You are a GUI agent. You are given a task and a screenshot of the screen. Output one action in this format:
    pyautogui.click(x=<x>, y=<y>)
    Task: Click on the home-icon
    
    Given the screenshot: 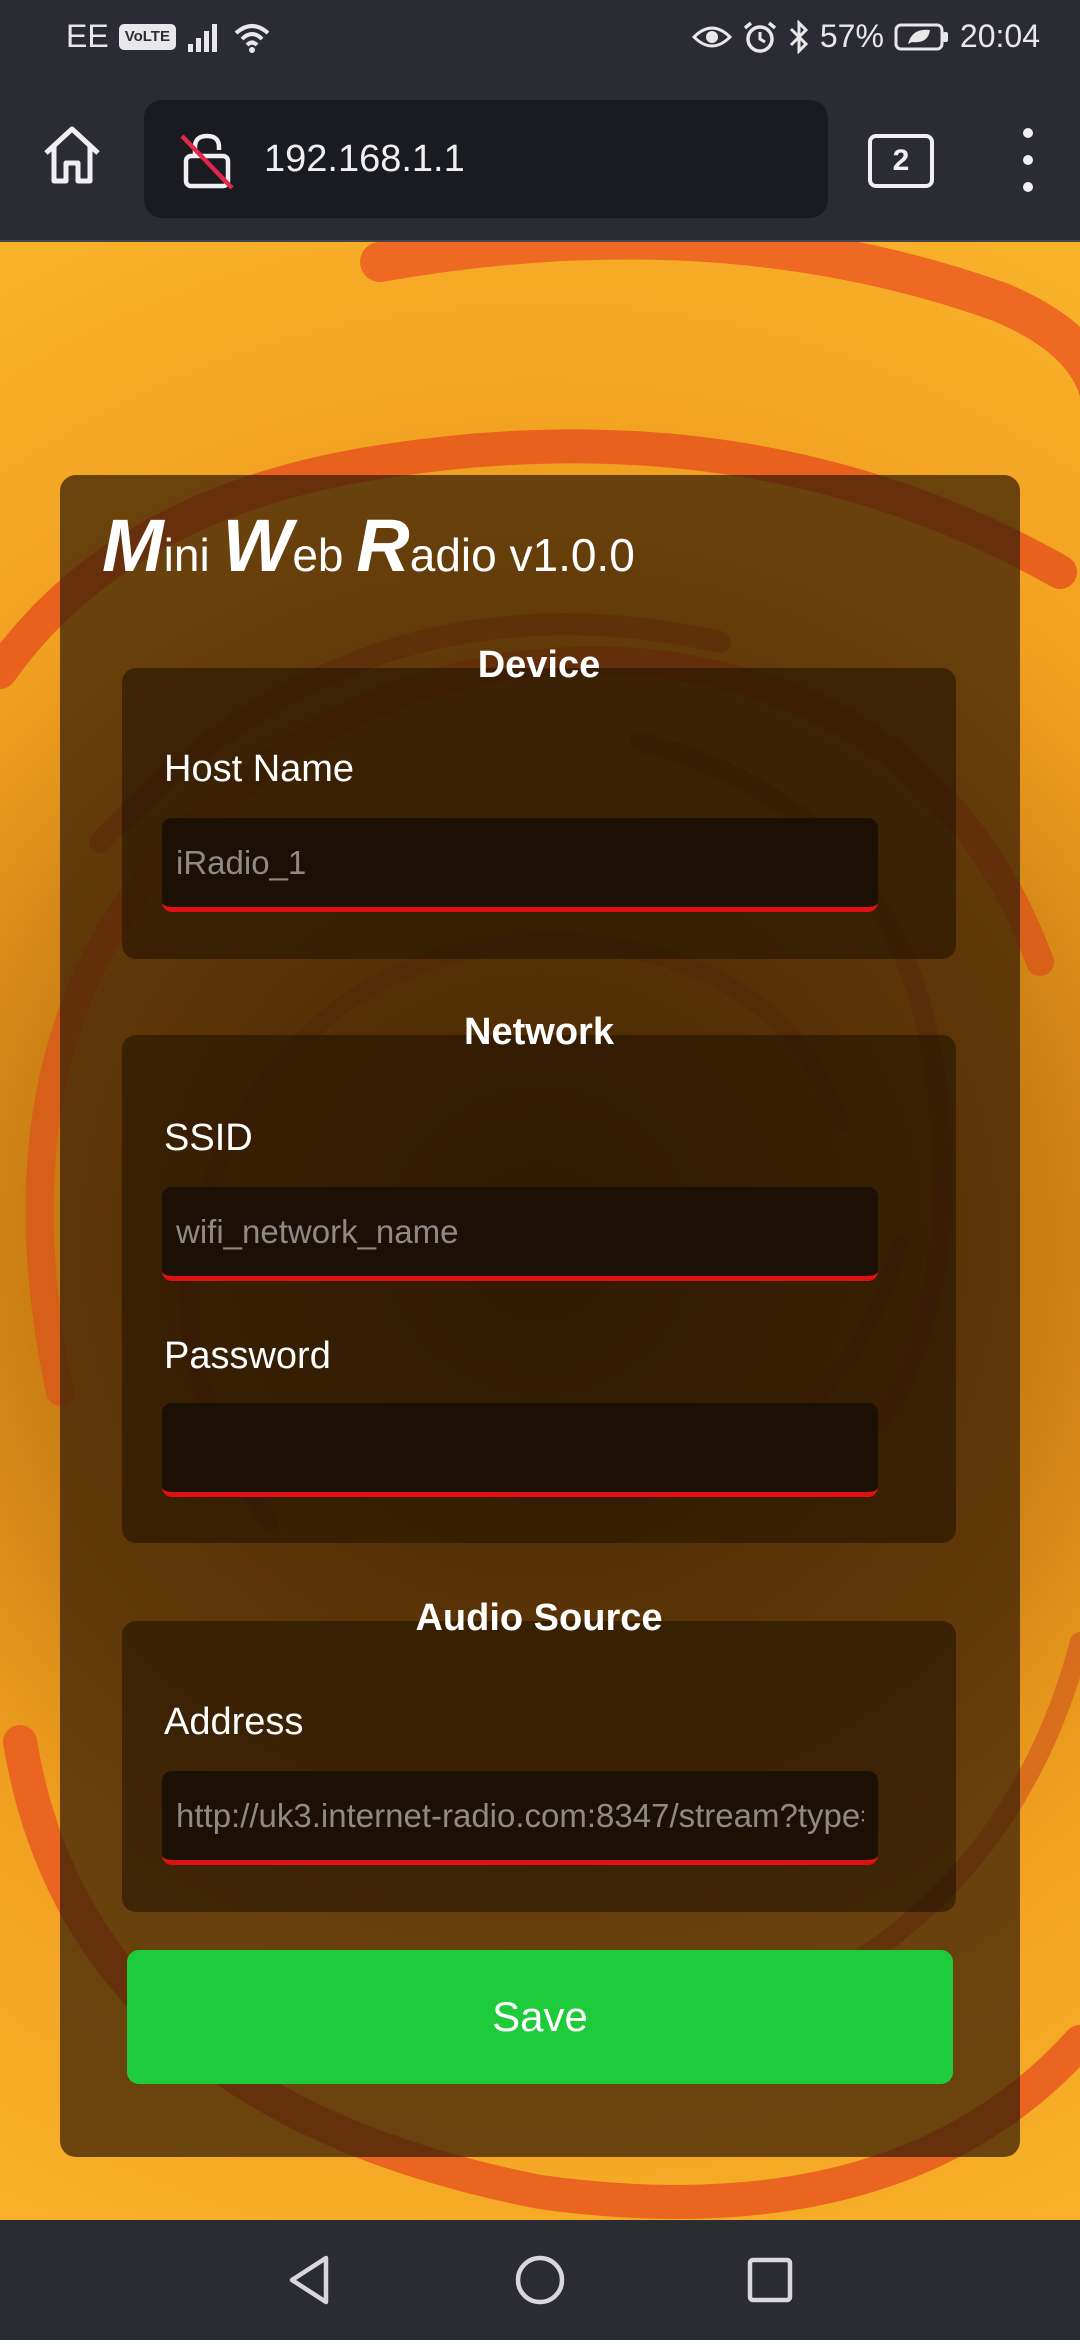 What is the action you would take?
    pyautogui.click(x=72, y=155)
    